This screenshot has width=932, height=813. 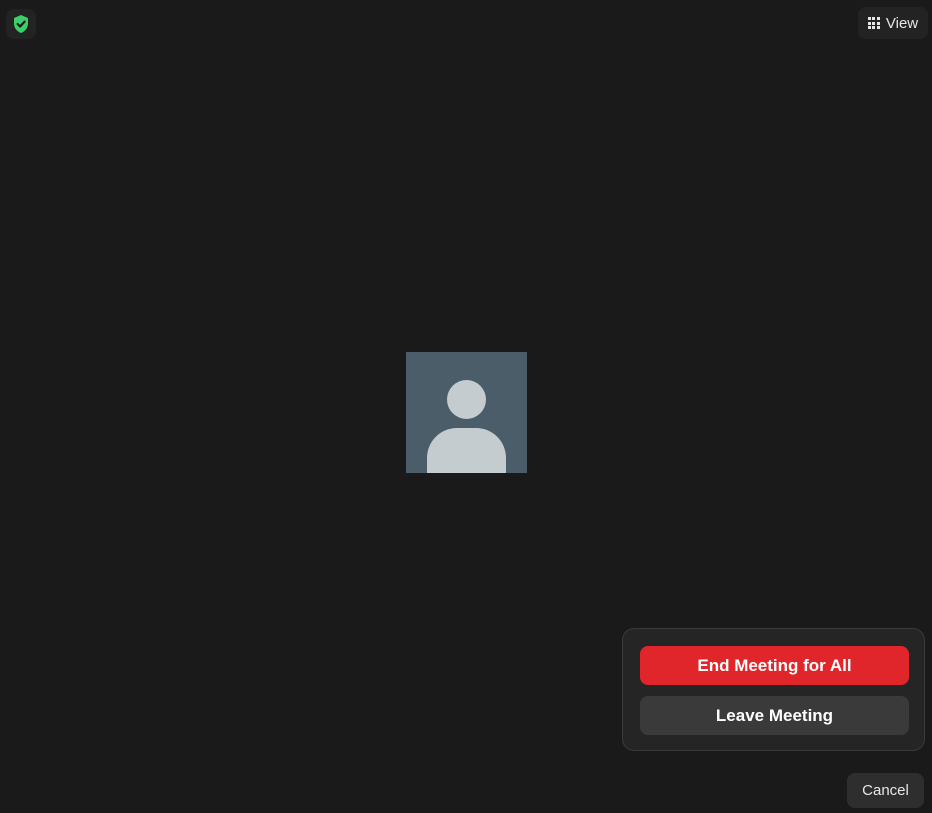 What do you see at coordinates (466, 450) in the screenshot?
I see `avatar-body` at bounding box center [466, 450].